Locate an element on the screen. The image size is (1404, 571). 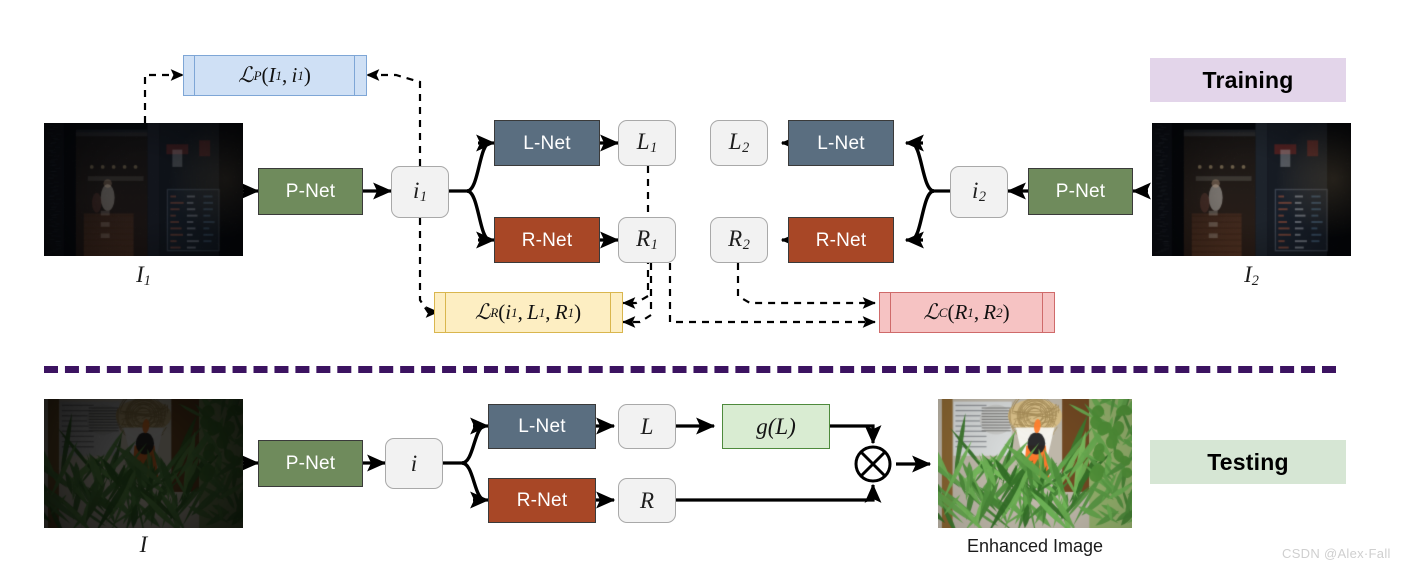
gamma-function-label: g(L) is located at coordinates (776, 426).